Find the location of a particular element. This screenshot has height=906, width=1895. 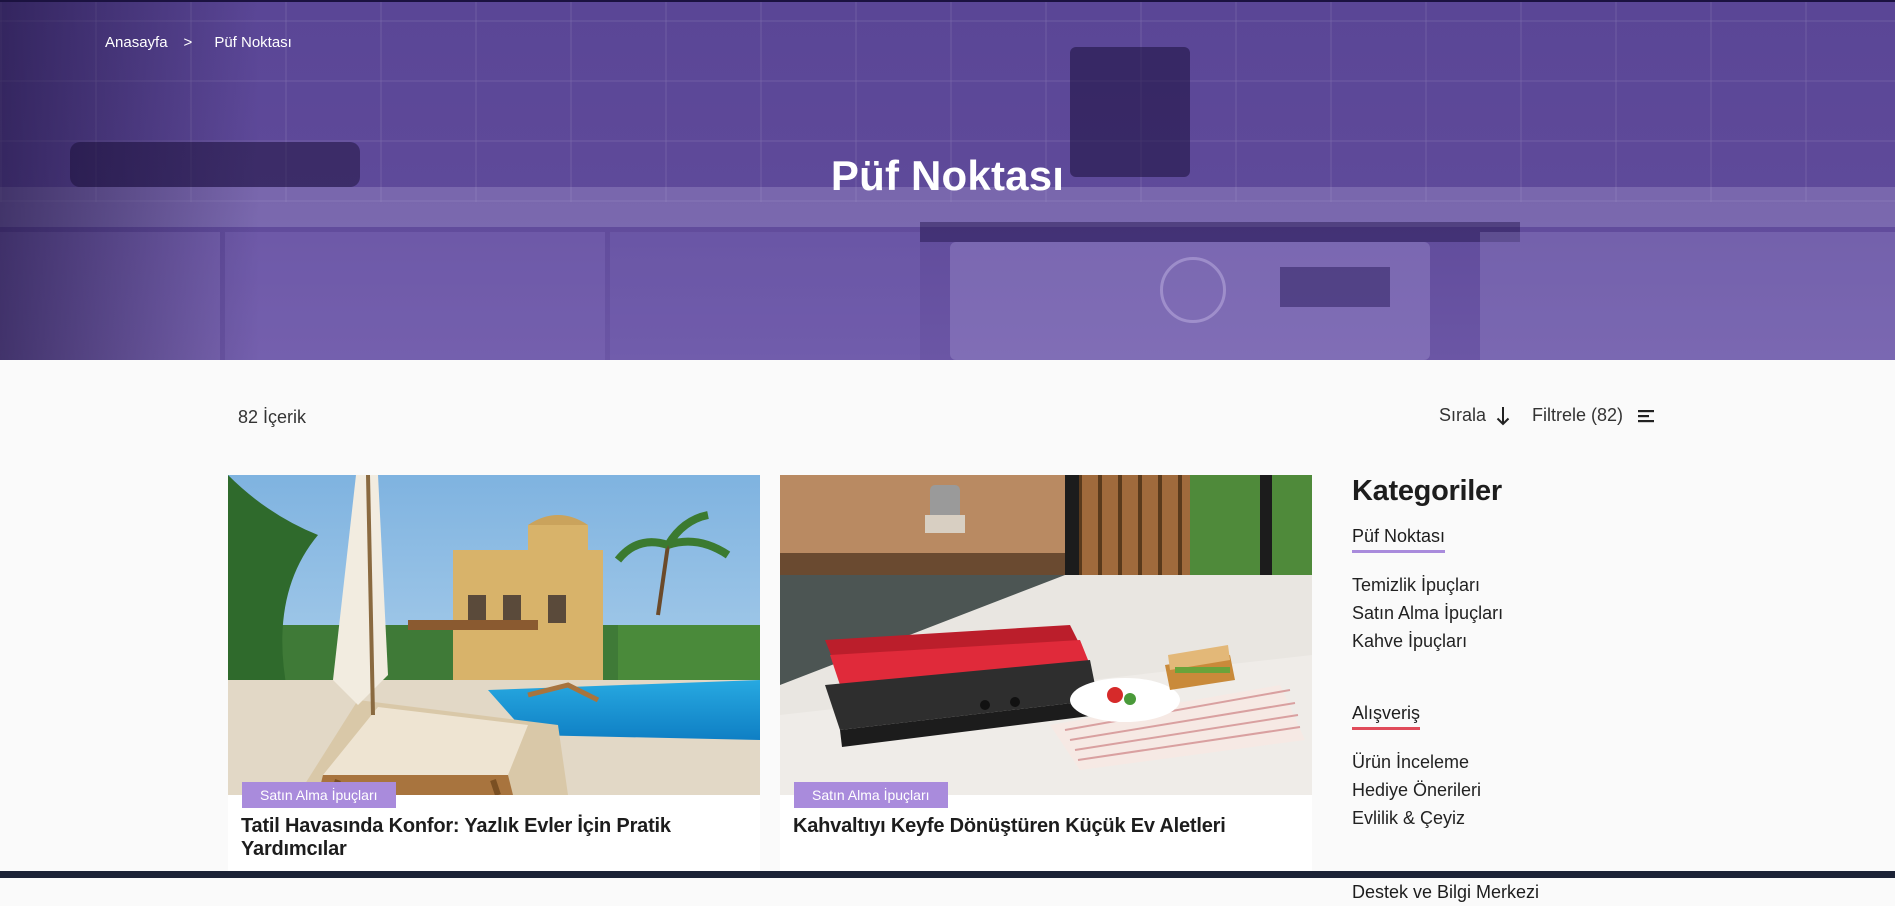

category-link: Kahve İpuçları is located at coordinates (1517, 641).